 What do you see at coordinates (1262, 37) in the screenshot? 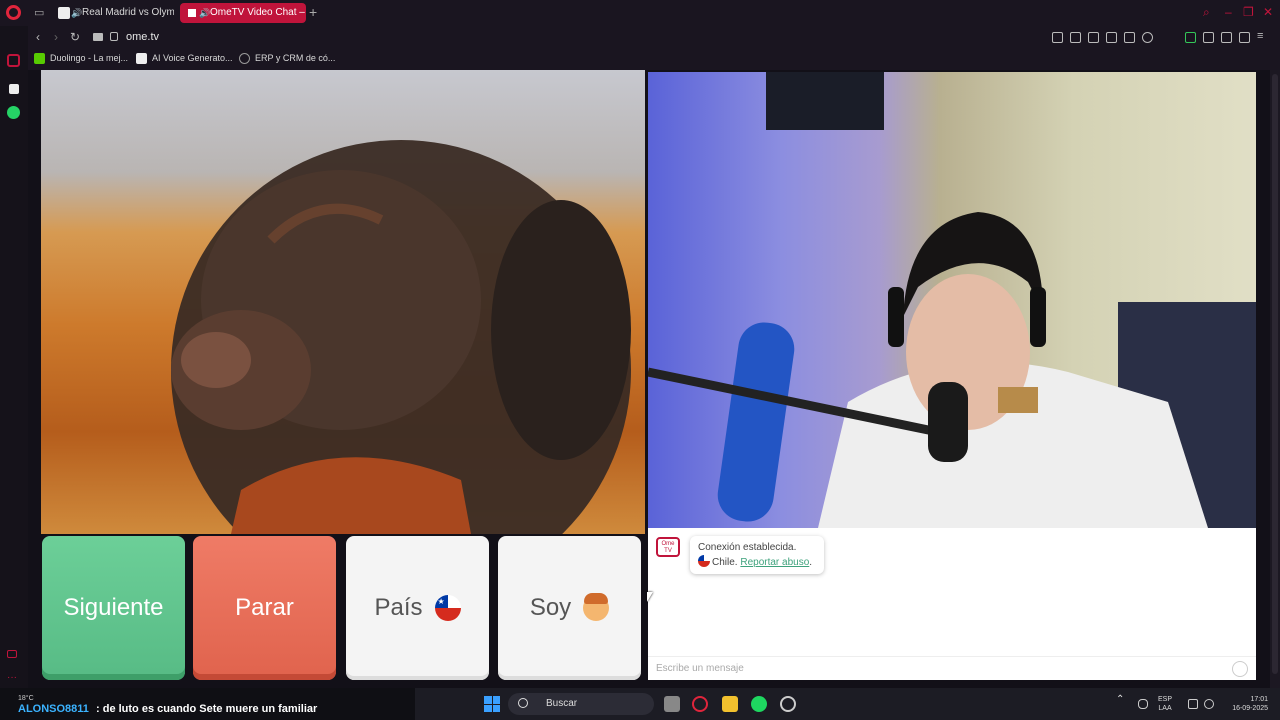
I see `menu-icon: ≡` at bounding box center [1262, 37].